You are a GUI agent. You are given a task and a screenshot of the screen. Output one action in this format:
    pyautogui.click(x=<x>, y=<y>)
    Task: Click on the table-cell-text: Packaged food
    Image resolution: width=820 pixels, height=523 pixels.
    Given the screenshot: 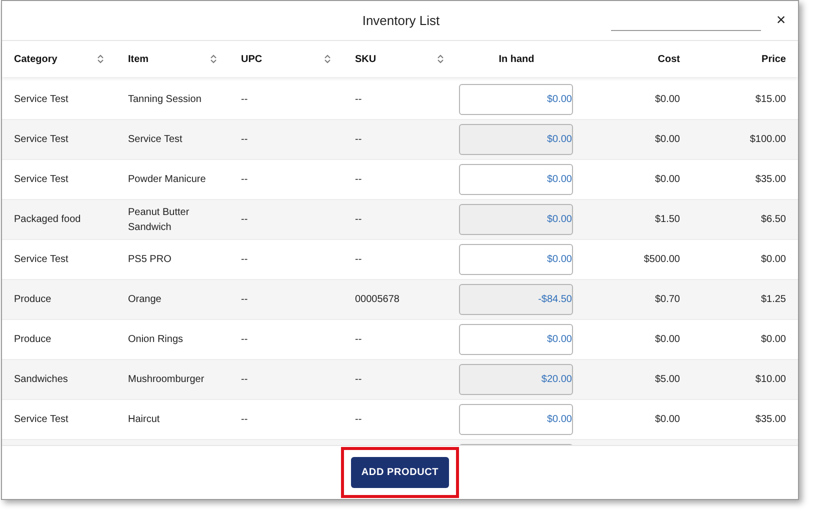 What is the action you would take?
    pyautogui.click(x=47, y=220)
    